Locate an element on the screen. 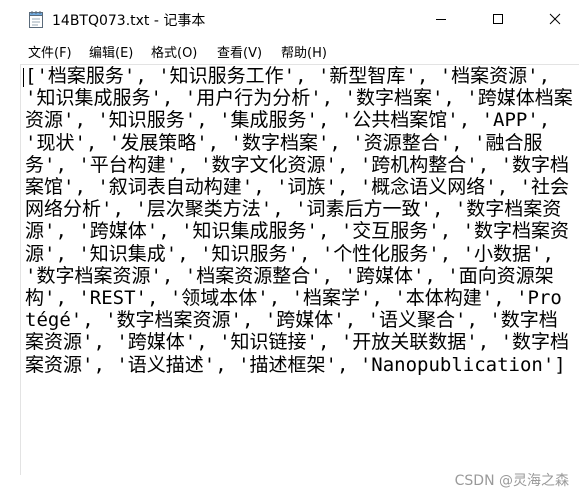  window-title: 14BTQ073.txt - 记事本 is located at coordinates (129, 21).